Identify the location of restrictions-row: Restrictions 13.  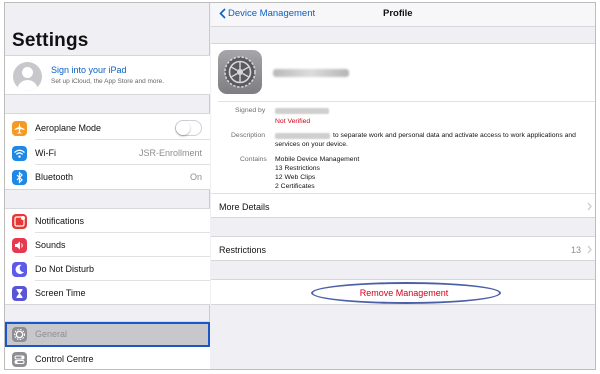
(403, 248).